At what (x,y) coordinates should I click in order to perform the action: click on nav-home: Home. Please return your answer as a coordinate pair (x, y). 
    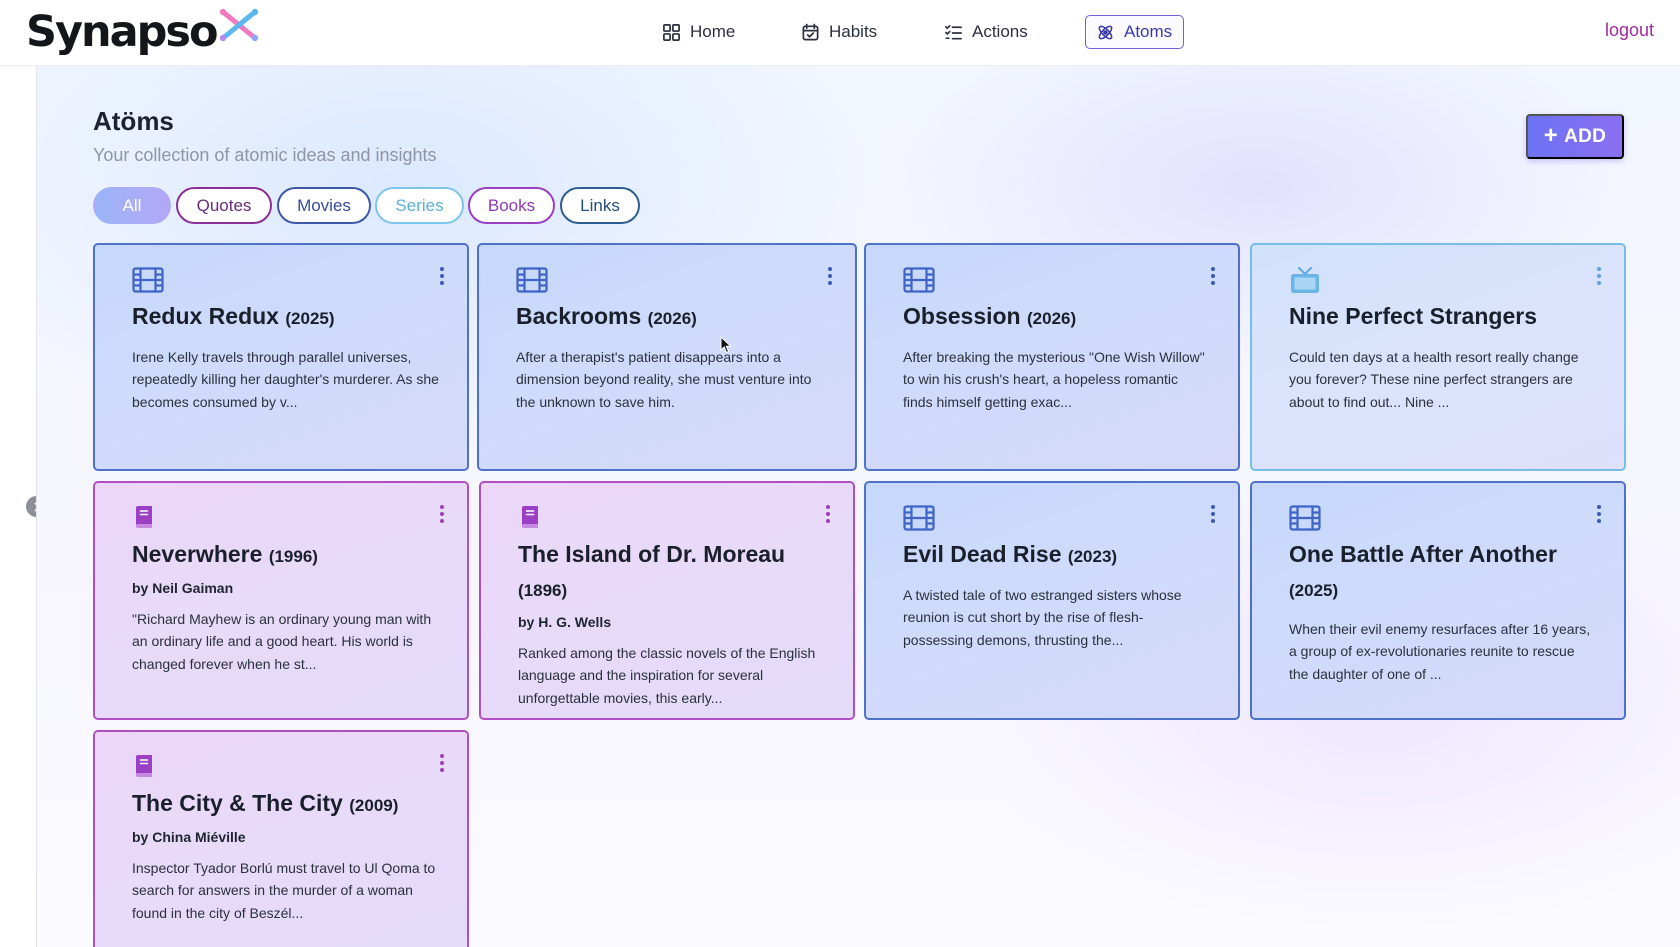
    Looking at the image, I should click on (698, 32).